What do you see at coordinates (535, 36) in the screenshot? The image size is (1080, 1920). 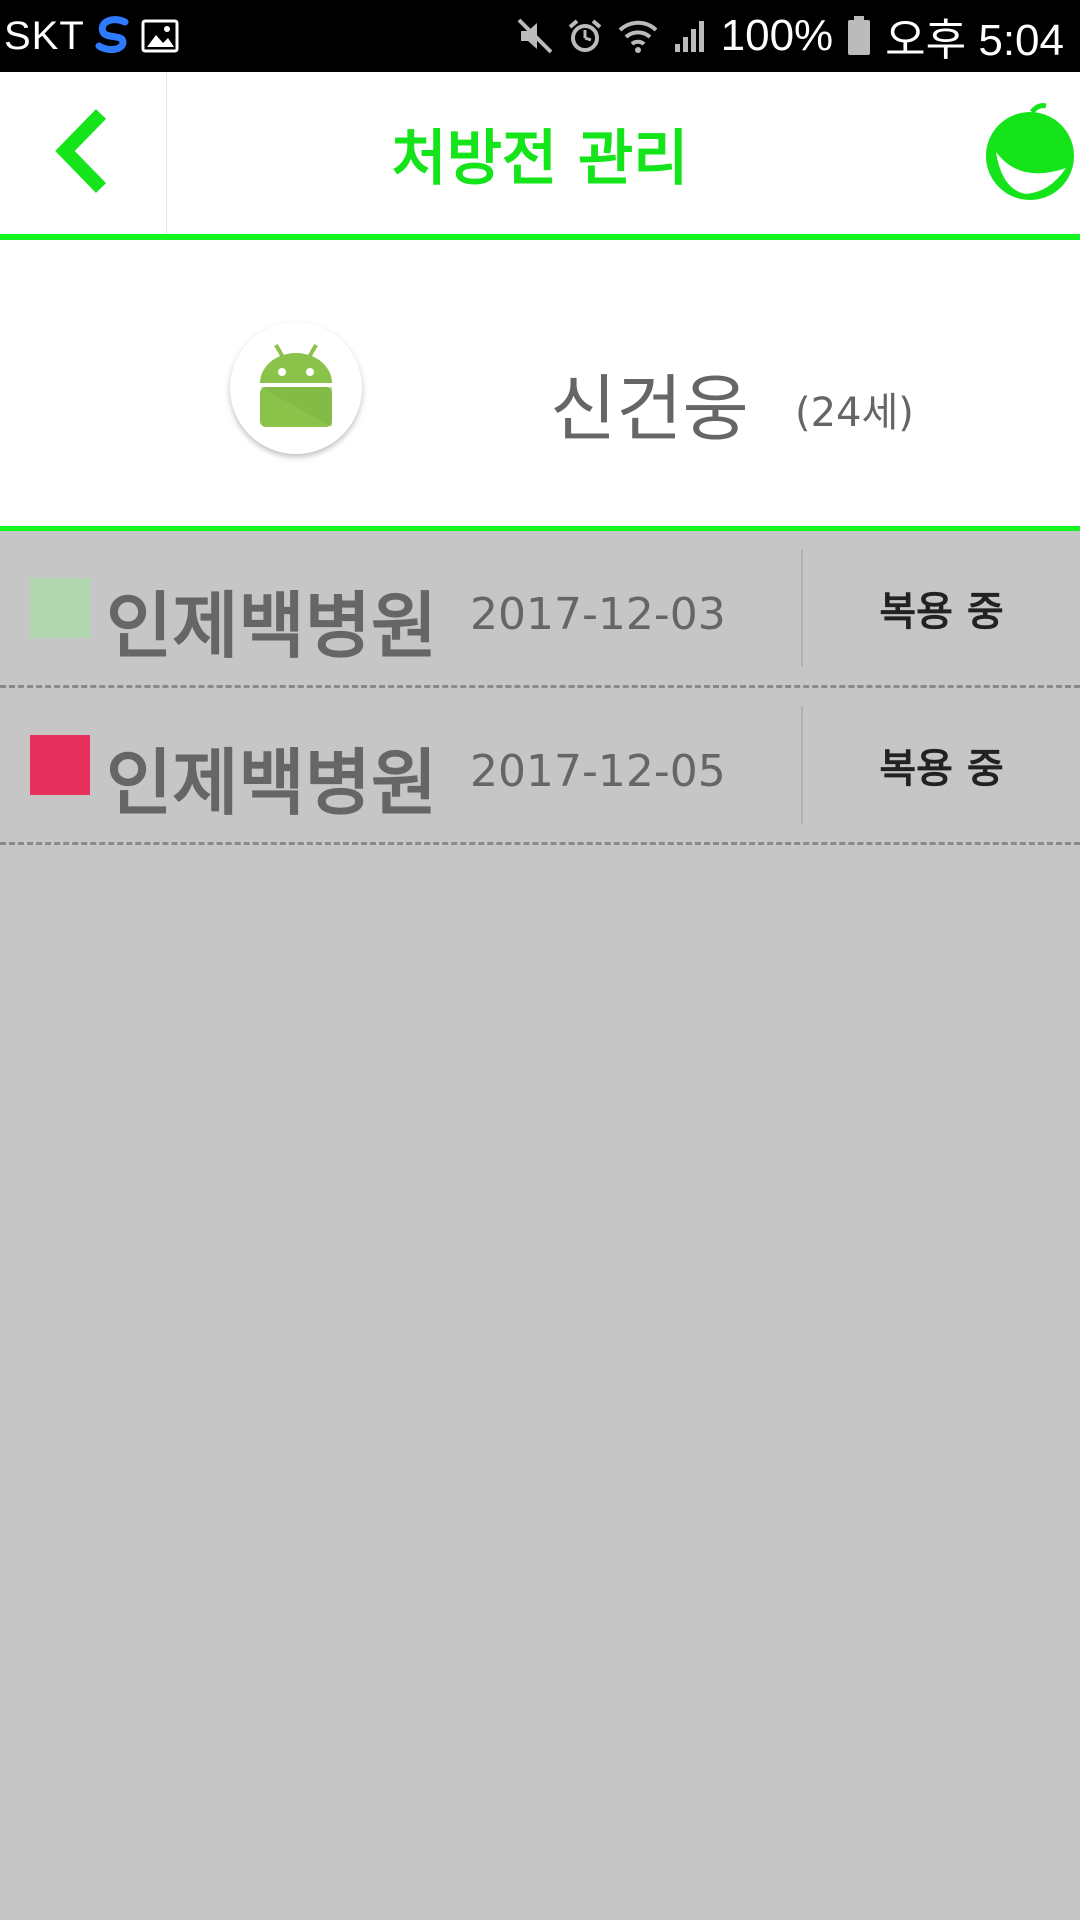 I see `mute-icon` at bounding box center [535, 36].